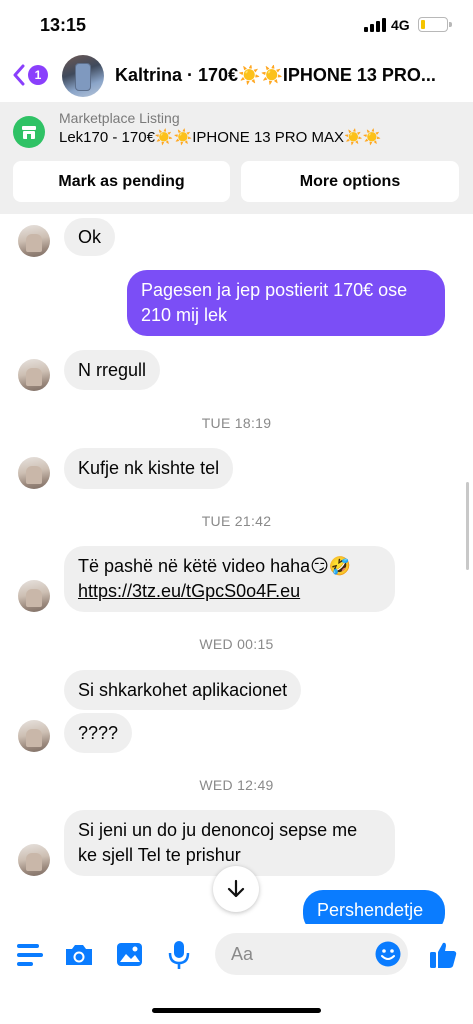 The image size is (473, 1024). I want to click on marketplace-store-icon, so click(29, 132).